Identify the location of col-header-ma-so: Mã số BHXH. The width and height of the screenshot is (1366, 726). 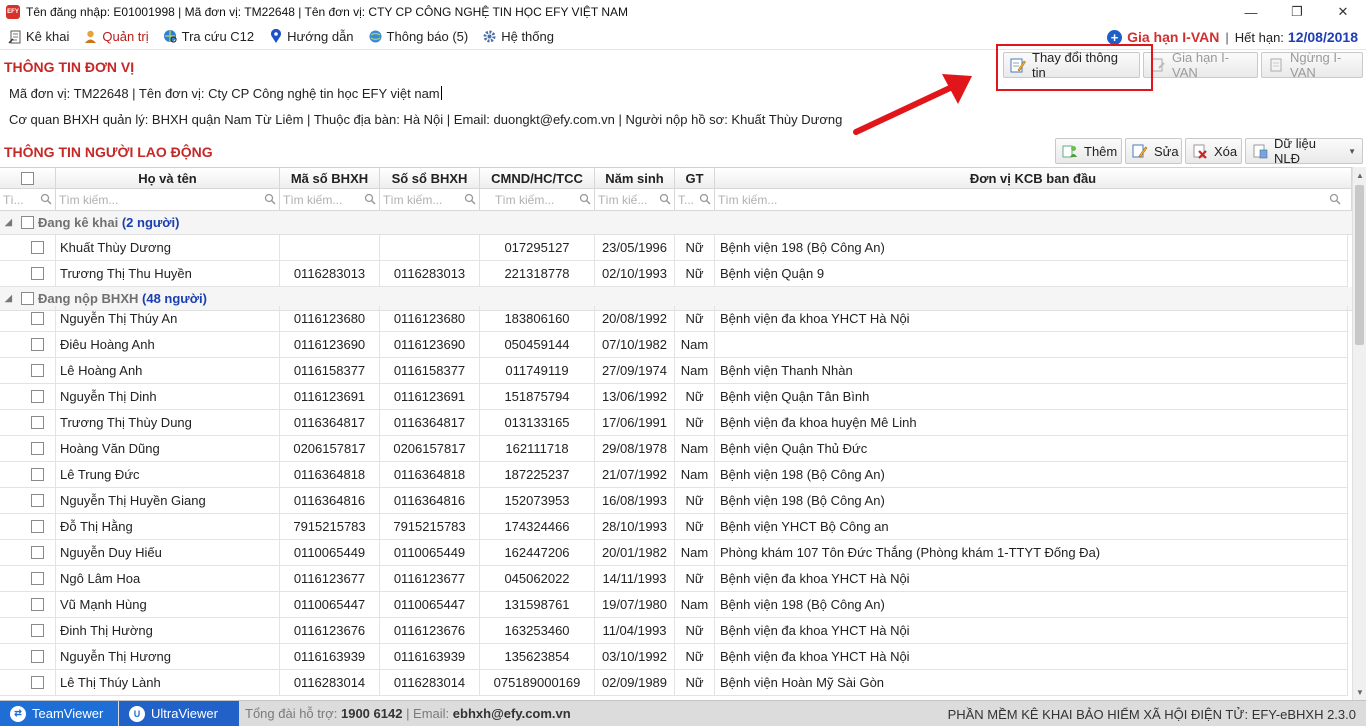
(330, 178).